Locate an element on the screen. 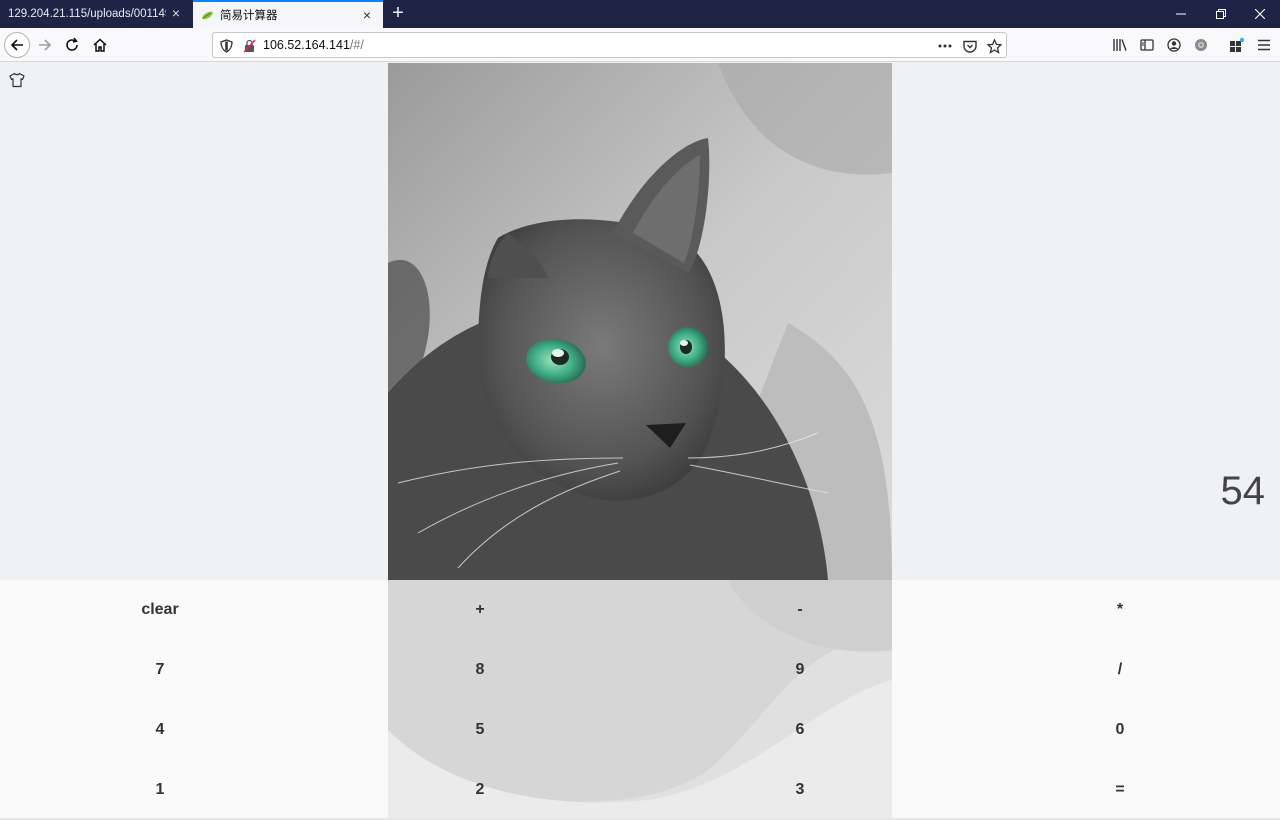 The height and width of the screenshot is (820, 1280). home-icon is located at coordinates (100, 45).